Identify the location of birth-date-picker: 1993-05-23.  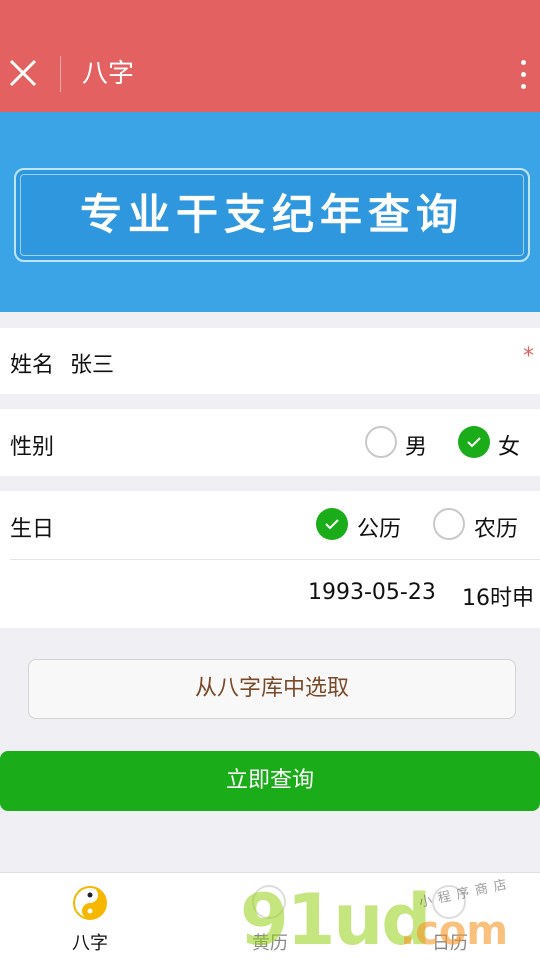
(372, 592).